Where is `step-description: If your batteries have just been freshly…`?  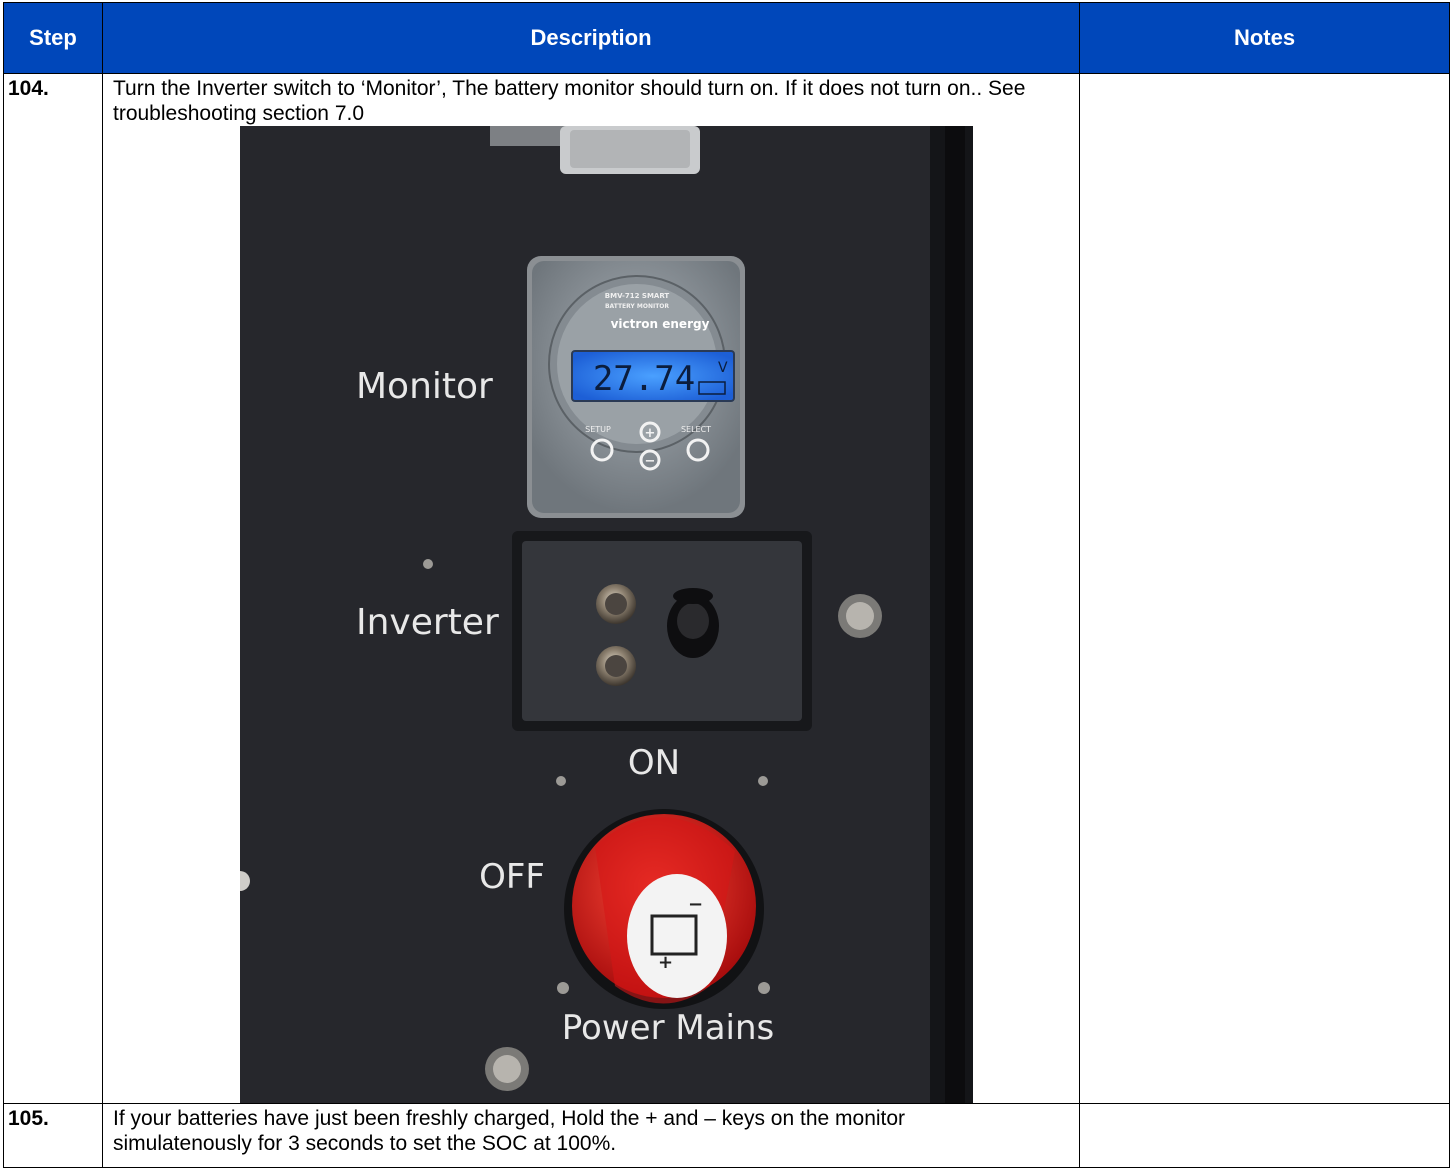 step-description: If your batteries have just been freshly… is located at coordinates (591, 1135).